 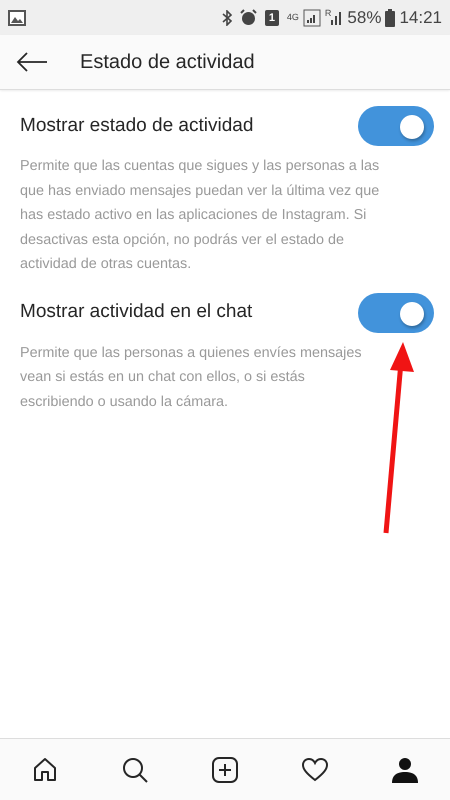 I want to click on roaming-indicator: R, so click(x=328, y=13).